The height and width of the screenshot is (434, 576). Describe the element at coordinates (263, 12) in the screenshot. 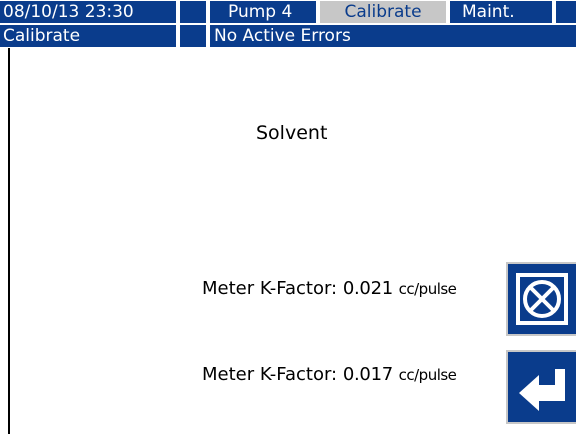

I see `tab-pump-4: Pump 4` at that location.